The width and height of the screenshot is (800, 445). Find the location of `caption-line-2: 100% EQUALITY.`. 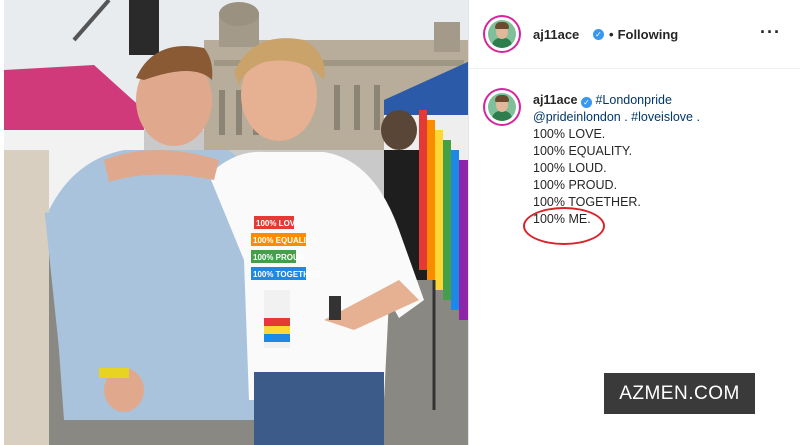

caption-line-2: 100% EQUALITY. is located at coordinates (583, 151).